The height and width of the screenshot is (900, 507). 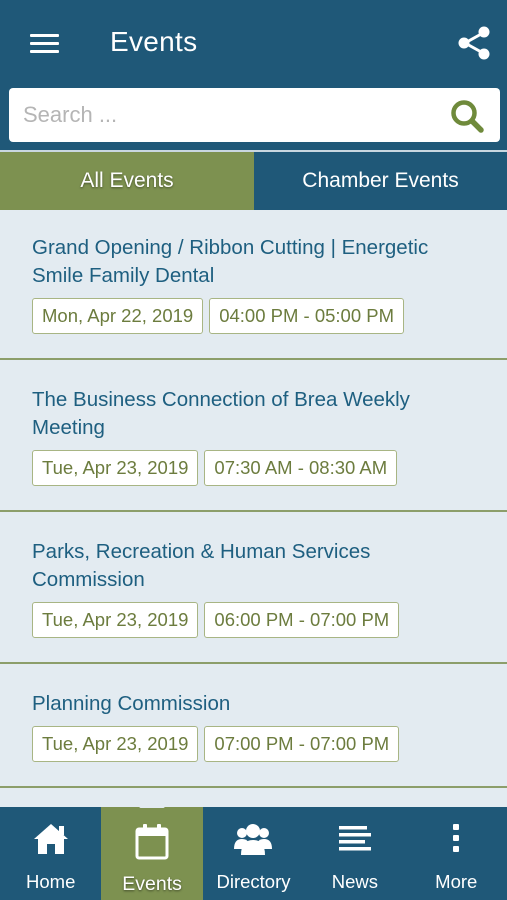 What do you see at coordinates (354, 838) in the screenshot?
I see `news-lines-icon` at bounding box center [354, 838].